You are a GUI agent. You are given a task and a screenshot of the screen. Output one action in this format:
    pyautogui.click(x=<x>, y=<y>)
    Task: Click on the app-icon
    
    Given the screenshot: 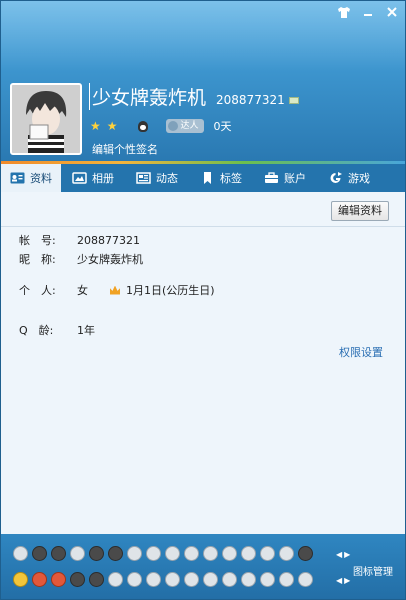 What is the action you would take?
    pyautogui.click(x=77, y=579)
    